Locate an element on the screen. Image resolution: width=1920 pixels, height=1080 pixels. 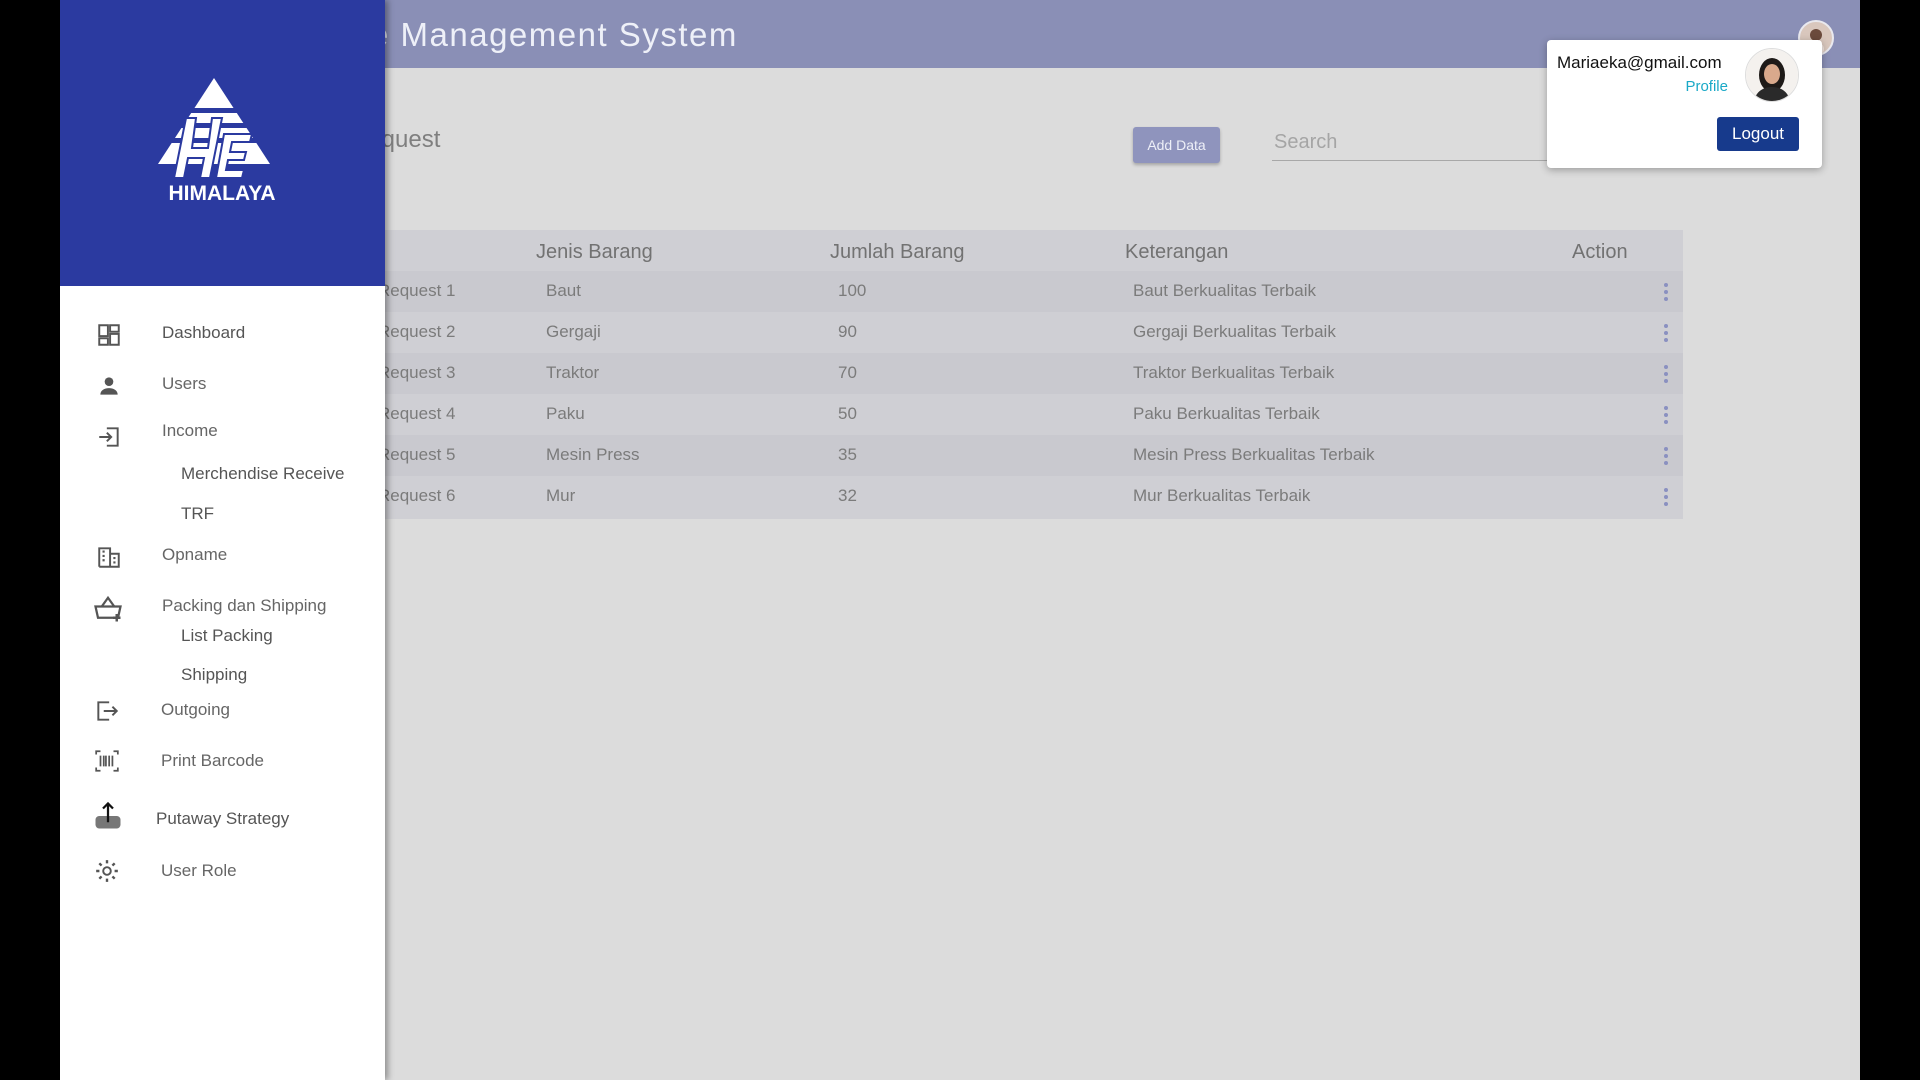
app-title: e Management System is located at coordinates (554, 34).